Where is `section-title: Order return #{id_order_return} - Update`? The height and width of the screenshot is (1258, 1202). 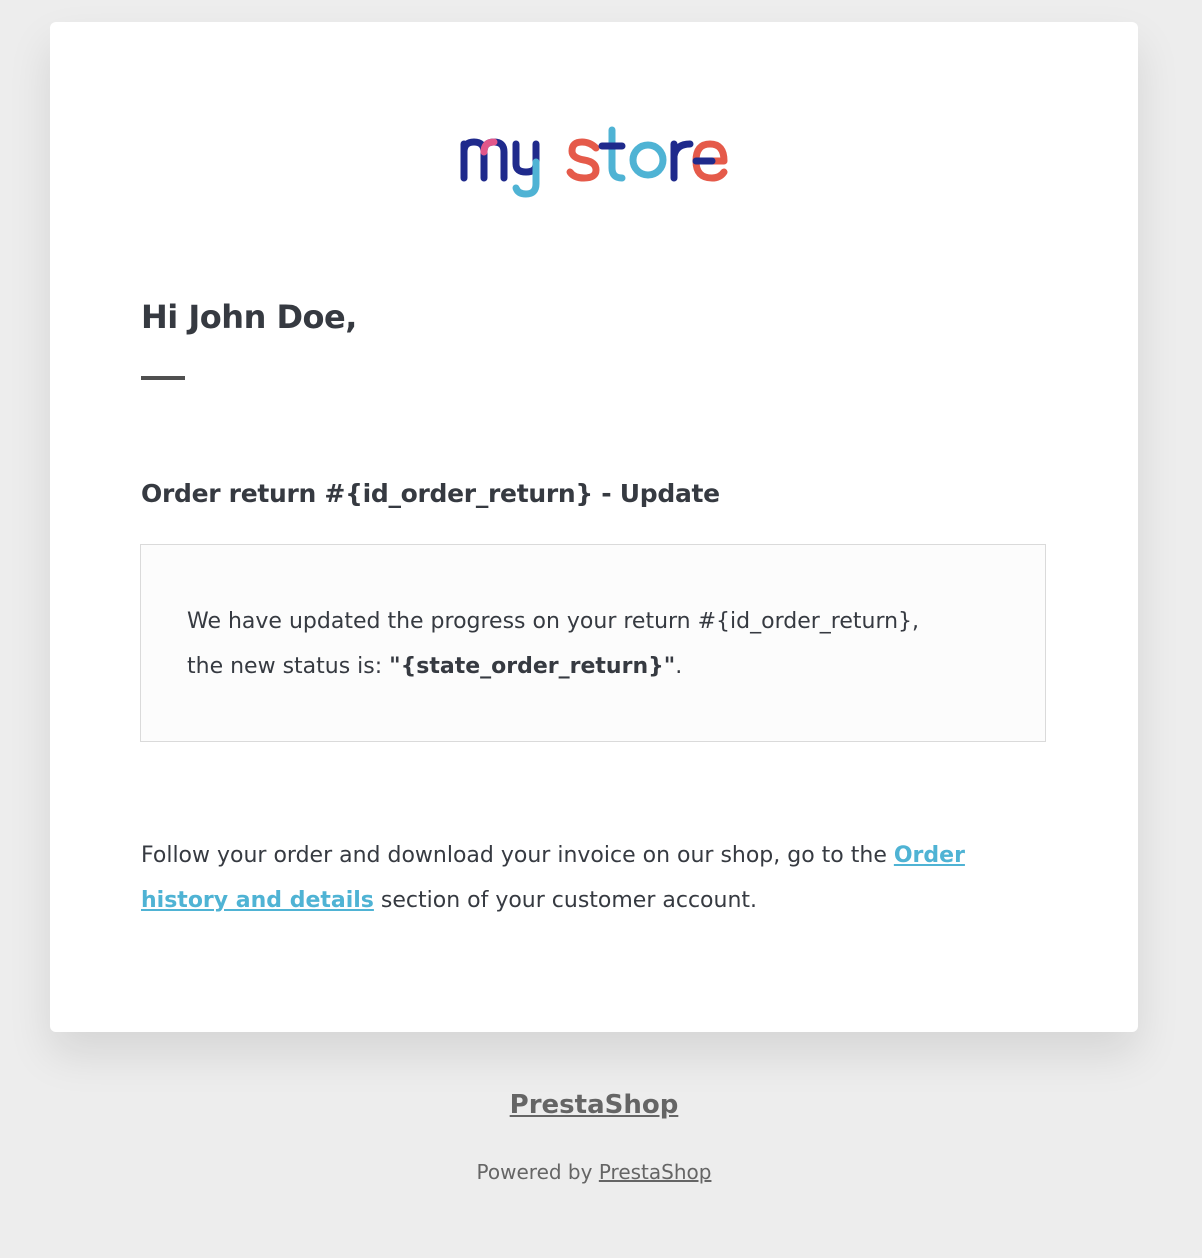 section-title: Order return #{id_order_return} - Update is located at coordinates (430, 493).